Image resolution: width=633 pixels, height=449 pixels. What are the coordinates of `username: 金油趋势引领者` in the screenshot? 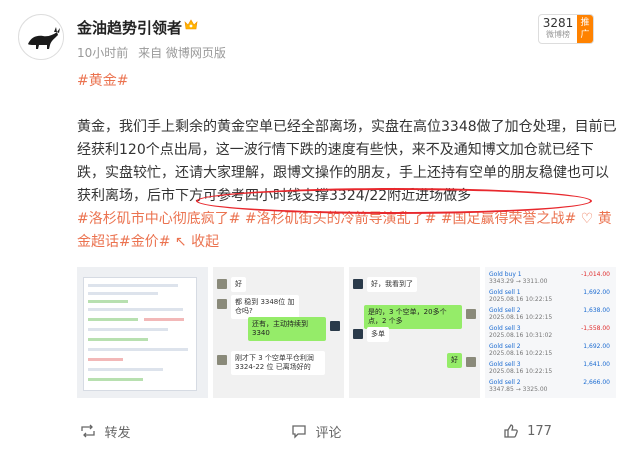 It's located at (129, 27).